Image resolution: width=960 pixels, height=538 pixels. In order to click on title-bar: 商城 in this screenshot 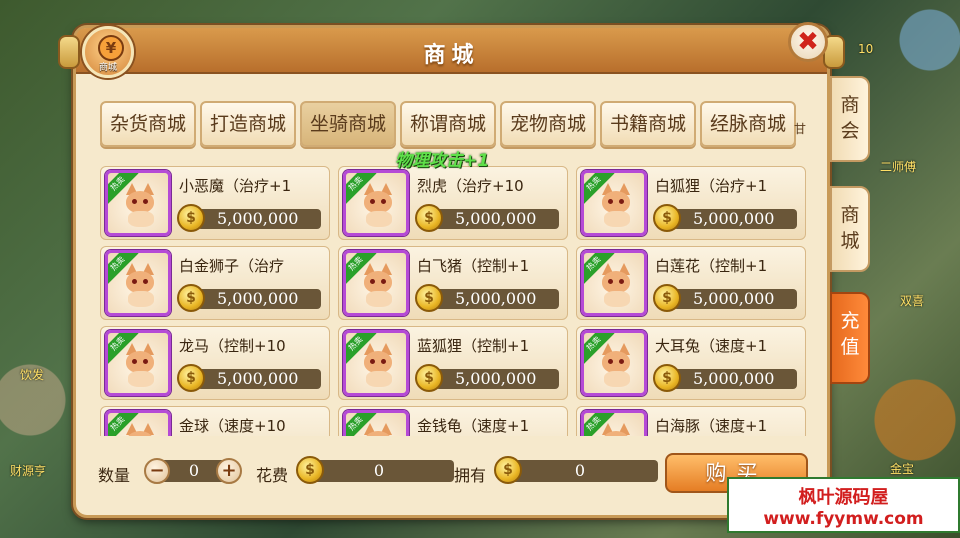, I will do `click(451, 51)`.